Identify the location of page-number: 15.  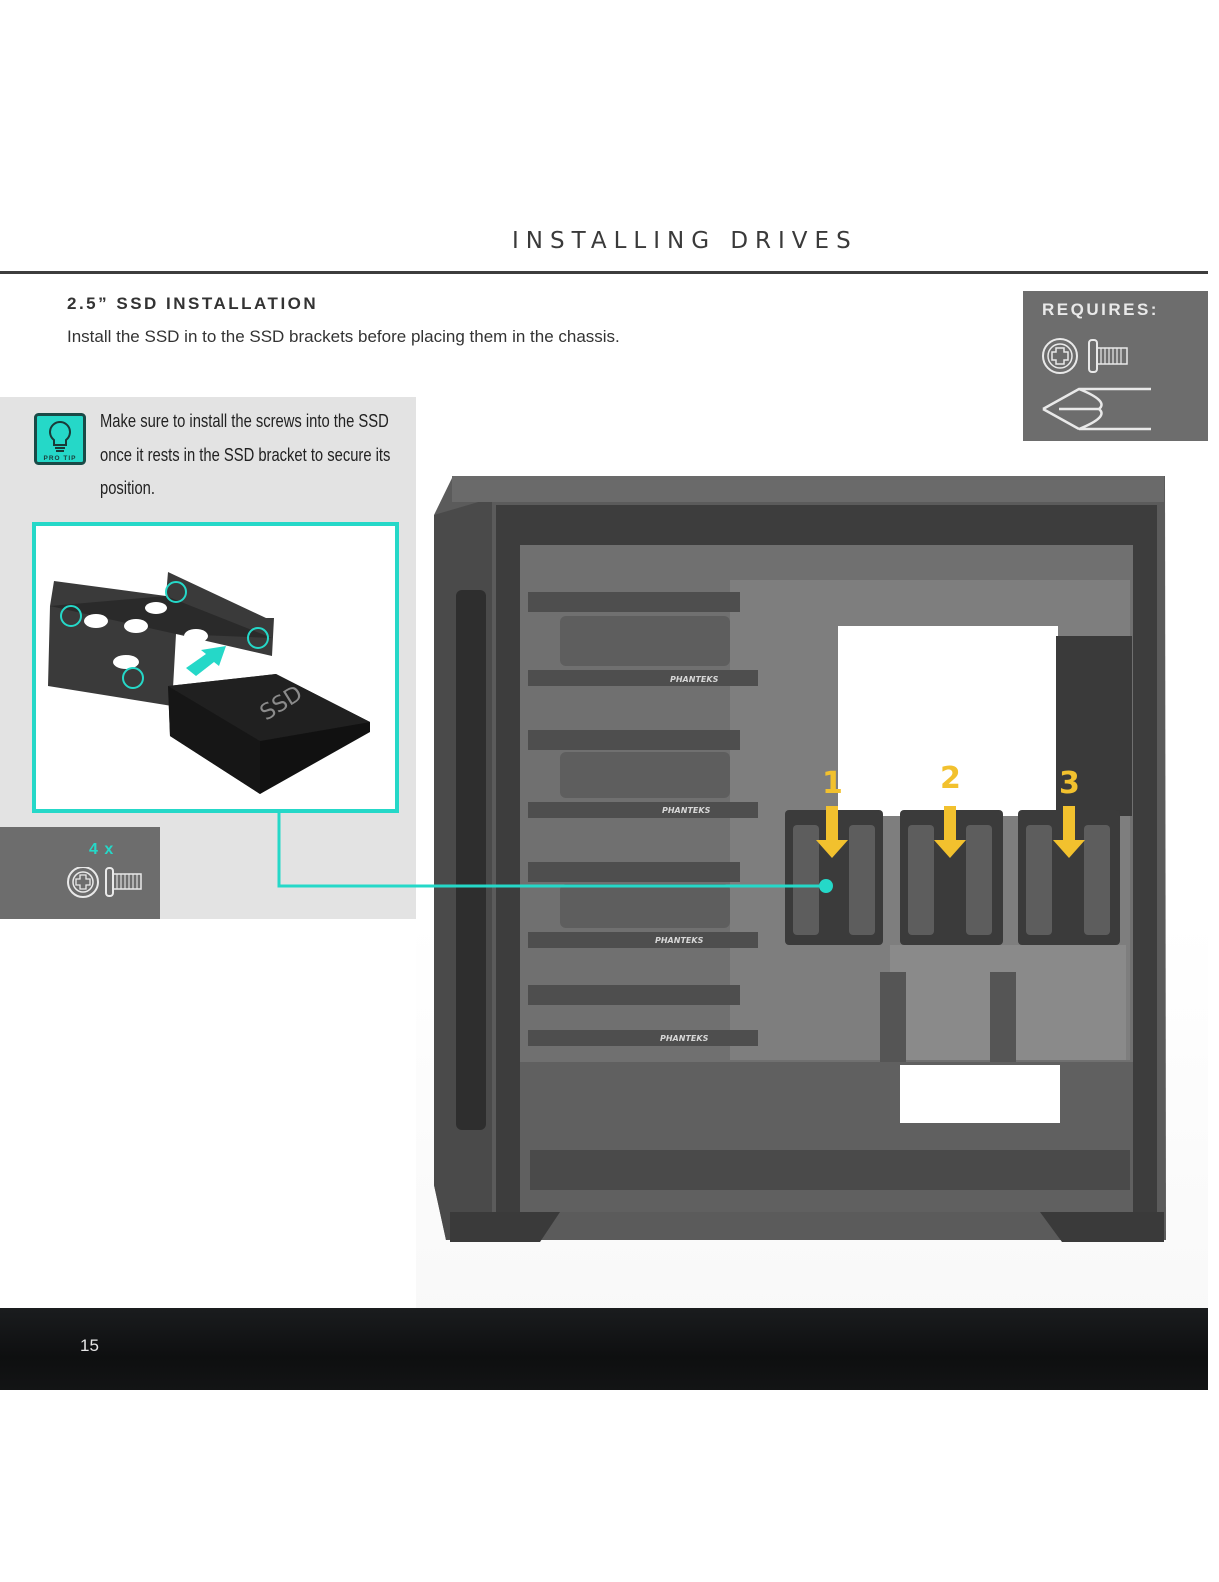
(89, 1345).